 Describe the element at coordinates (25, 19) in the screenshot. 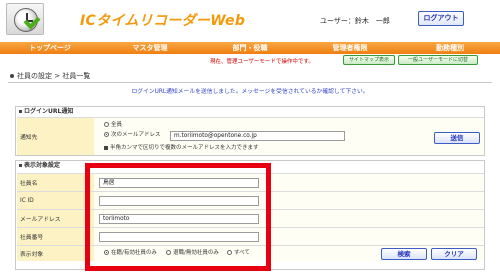

I see `app-logo` at that location.